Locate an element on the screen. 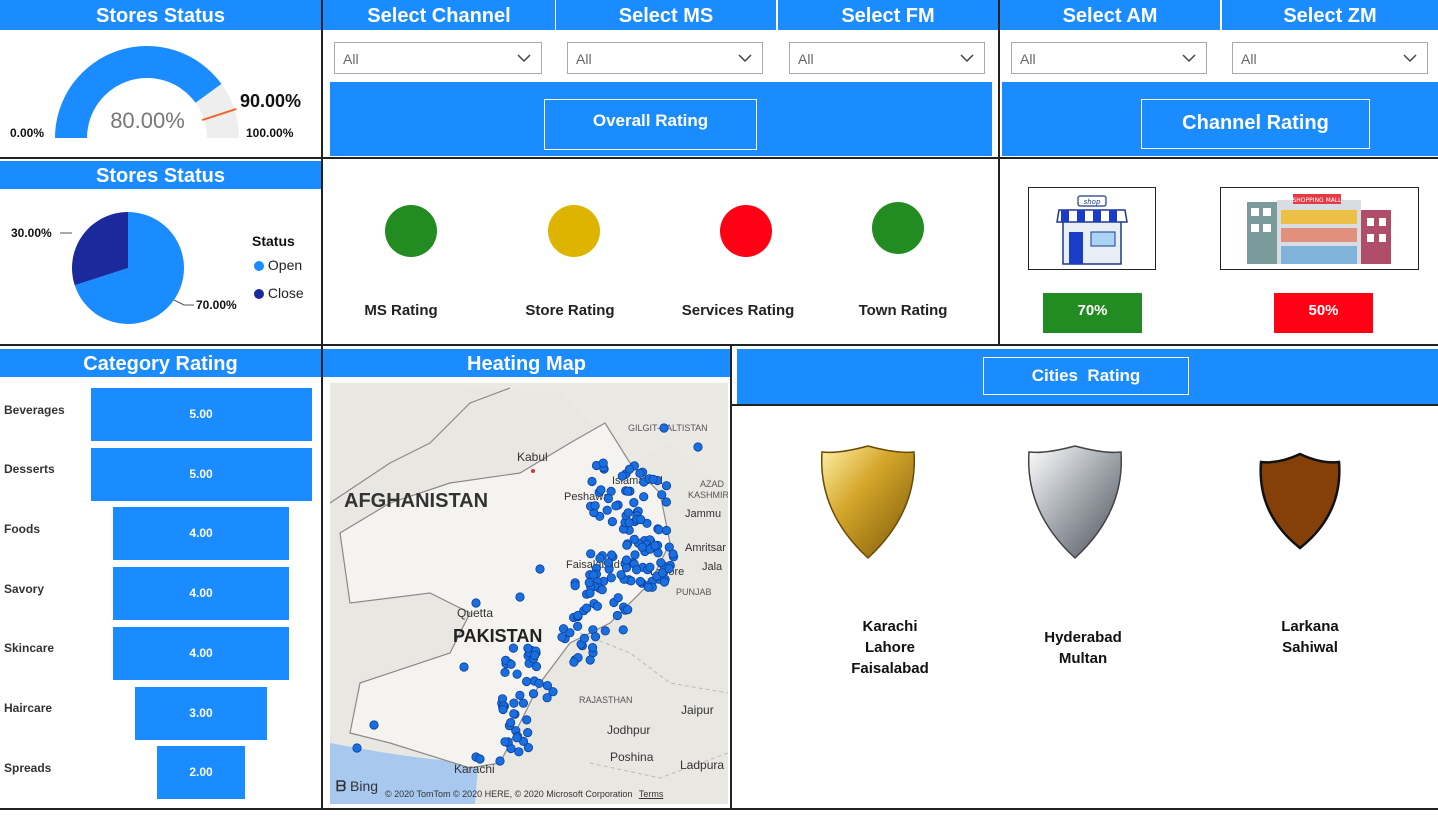 Image resolution: width=1438 pixels, height=816 pixels. category-bar-foods: 4.00 is located at coordinates (201, 534).